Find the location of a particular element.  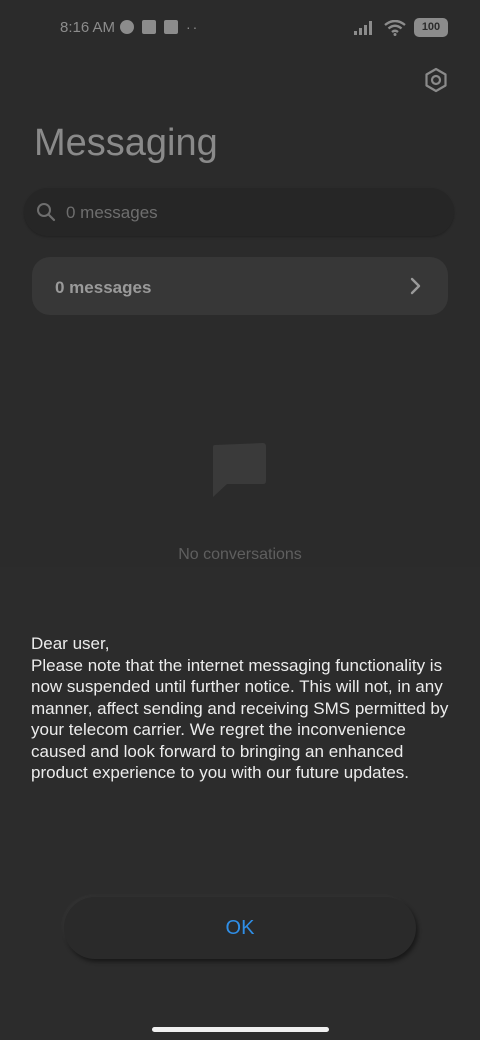

search-icon is located at coordinates (46, 212).